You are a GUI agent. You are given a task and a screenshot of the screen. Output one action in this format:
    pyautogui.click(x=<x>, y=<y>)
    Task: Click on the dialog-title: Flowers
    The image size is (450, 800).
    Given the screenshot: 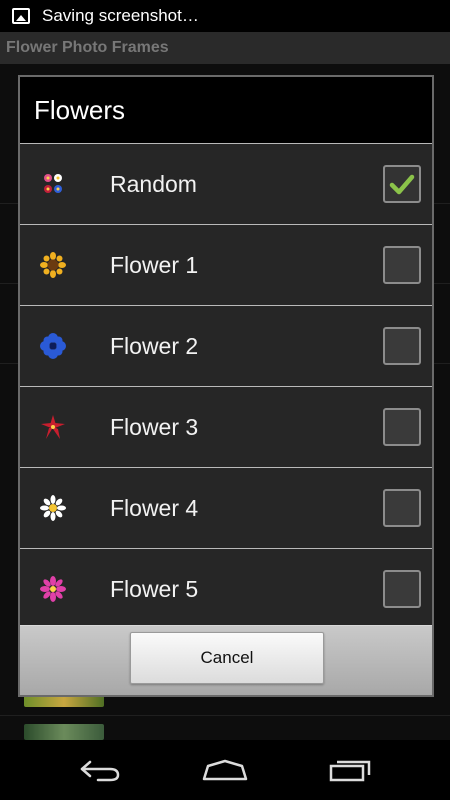 What is the action you would take?
    pyautogui.click(x=80, y=109)
    